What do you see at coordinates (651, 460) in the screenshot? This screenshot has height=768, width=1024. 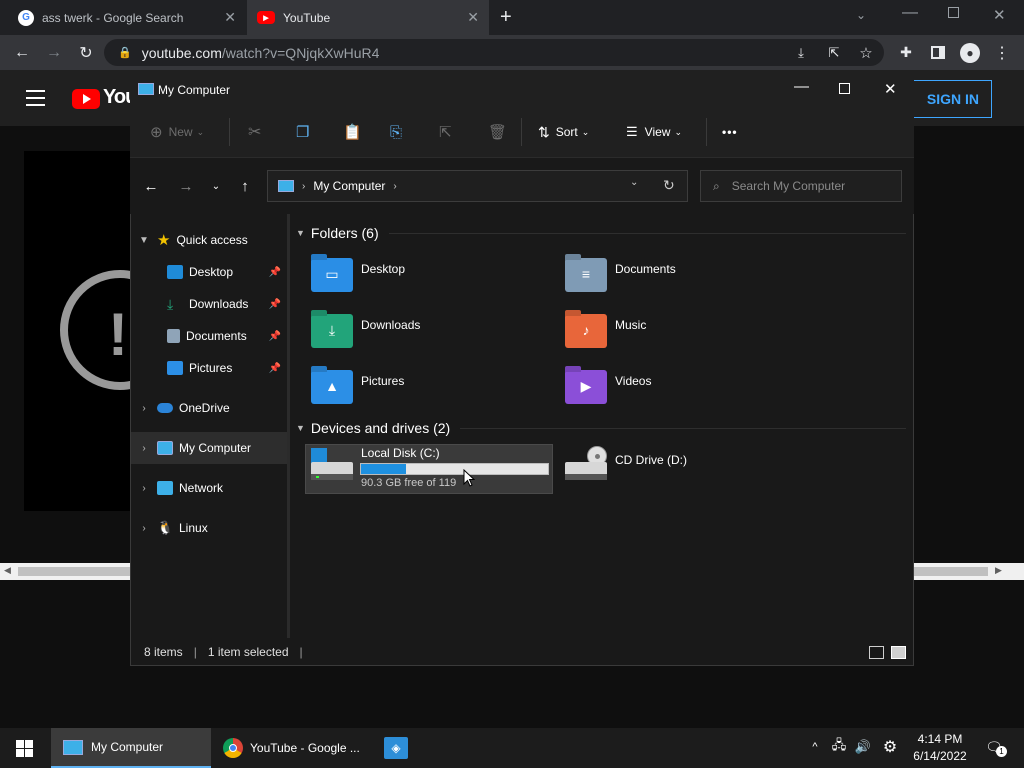 I see `drive-cd-d-label: CD Drive (D:)` at bounding box center [651, 460].